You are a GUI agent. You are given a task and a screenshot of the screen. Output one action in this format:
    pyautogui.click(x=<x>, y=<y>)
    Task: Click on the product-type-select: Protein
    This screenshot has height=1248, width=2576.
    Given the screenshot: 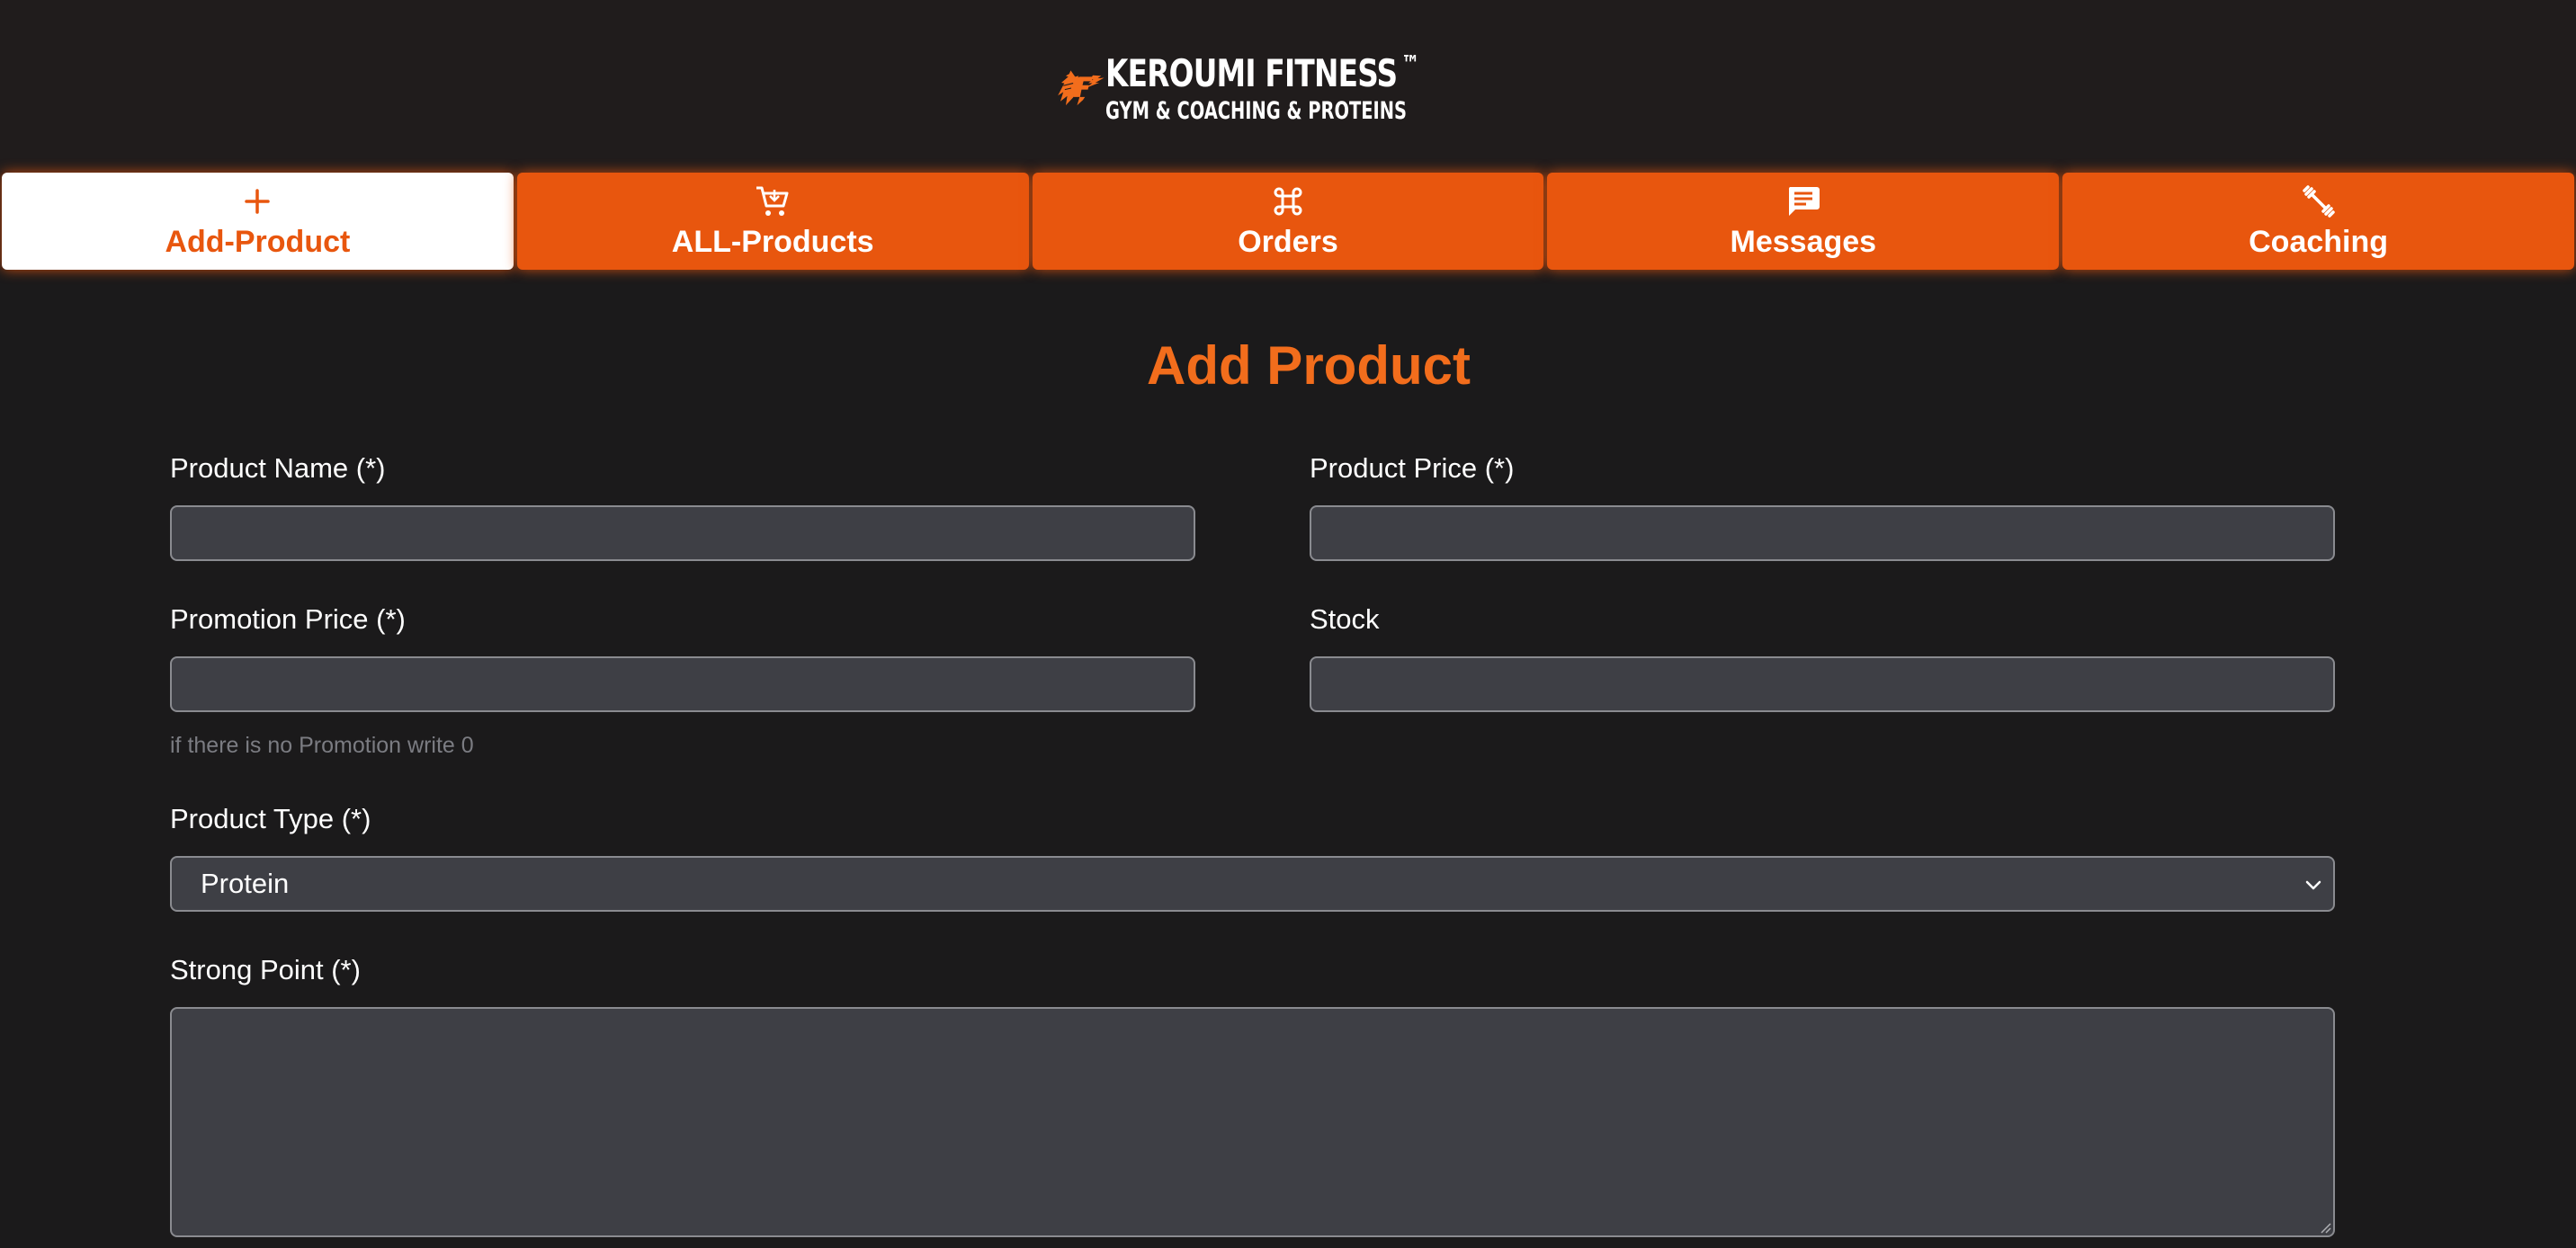 What is the action you would take?
    pyautogui.click(x=1252, y=884)
    